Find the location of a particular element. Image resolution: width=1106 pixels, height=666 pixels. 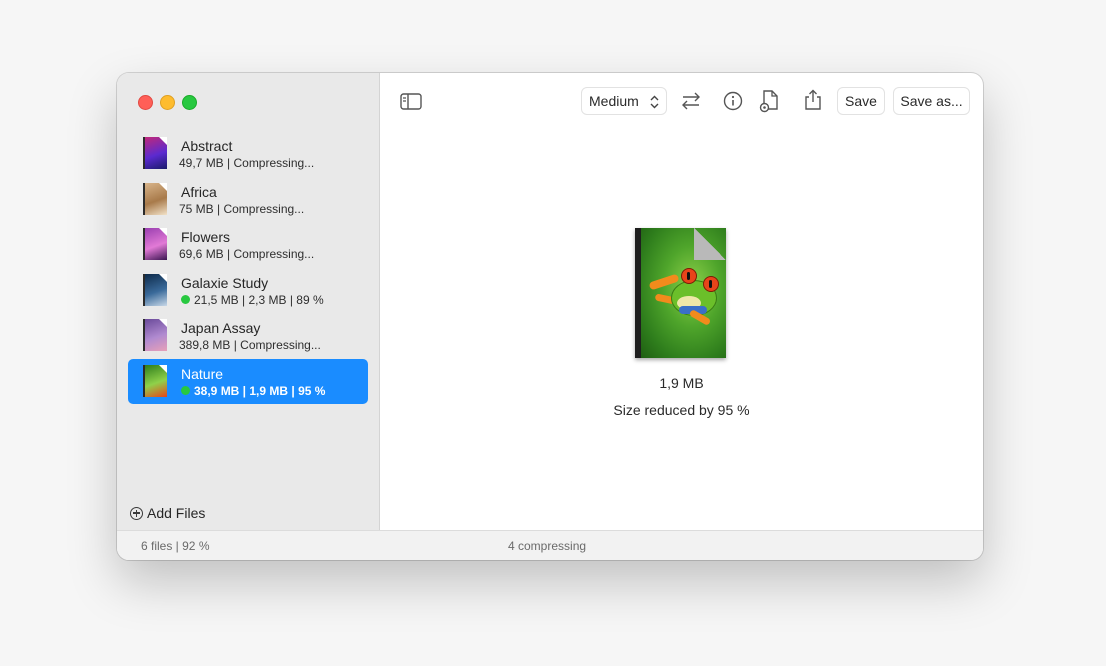

file-name: Galaxie Study is located at coordinates (225, 282).